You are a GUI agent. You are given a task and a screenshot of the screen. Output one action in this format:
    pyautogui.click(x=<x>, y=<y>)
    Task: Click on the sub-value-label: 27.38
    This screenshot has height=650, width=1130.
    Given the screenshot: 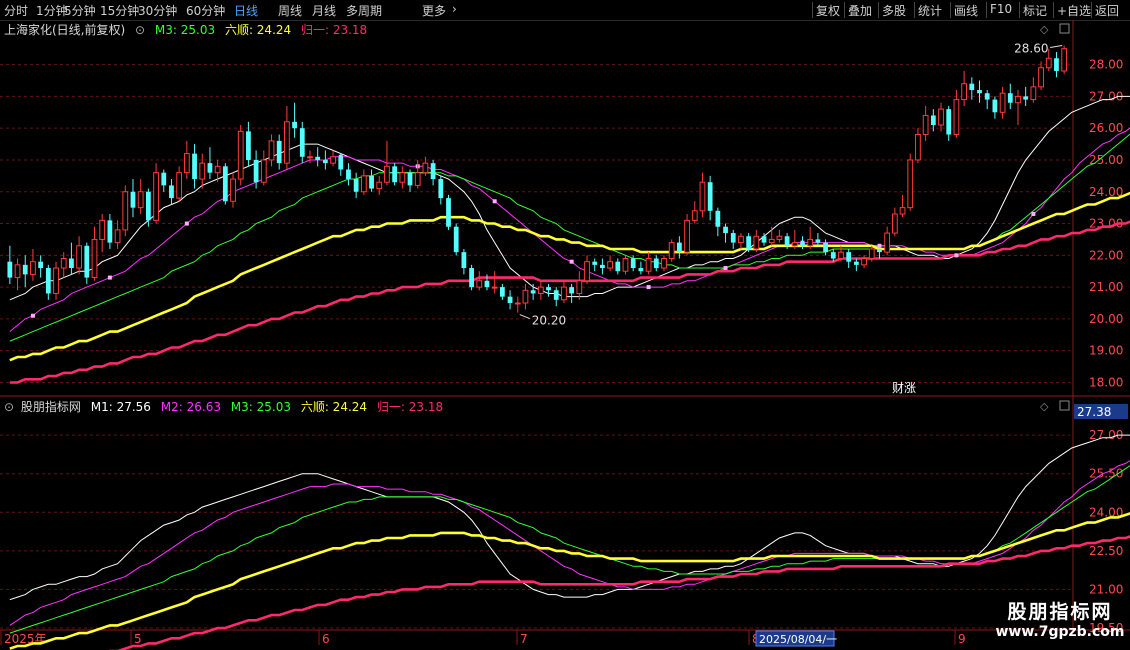 What is the action you would take?
    pyautogui.click(x=1094, y=412)
    